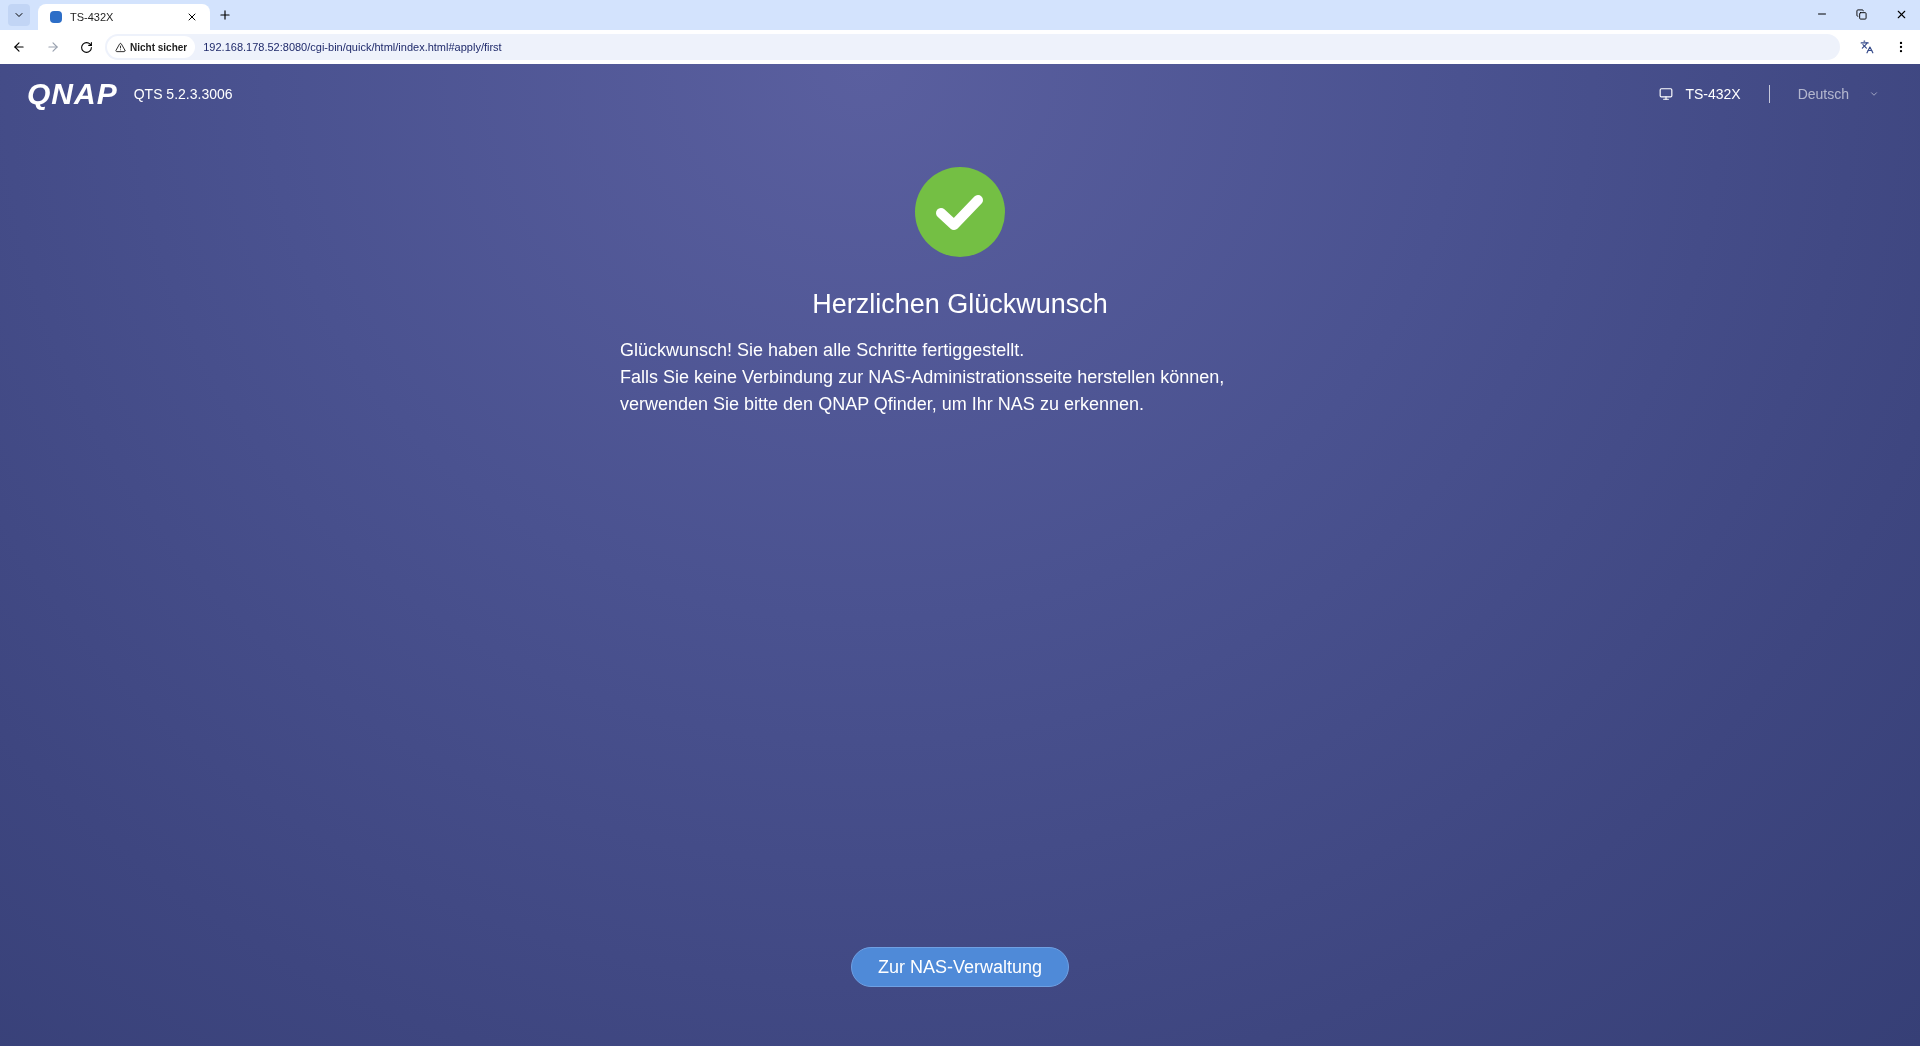 The image size is (1920, 1046). I want to click on reload-icon, so click(86, 47).